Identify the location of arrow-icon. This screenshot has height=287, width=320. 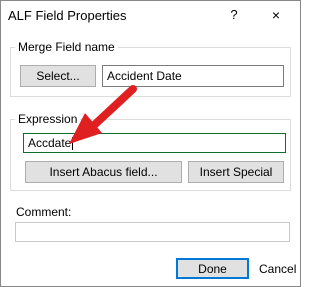
(103, 114).